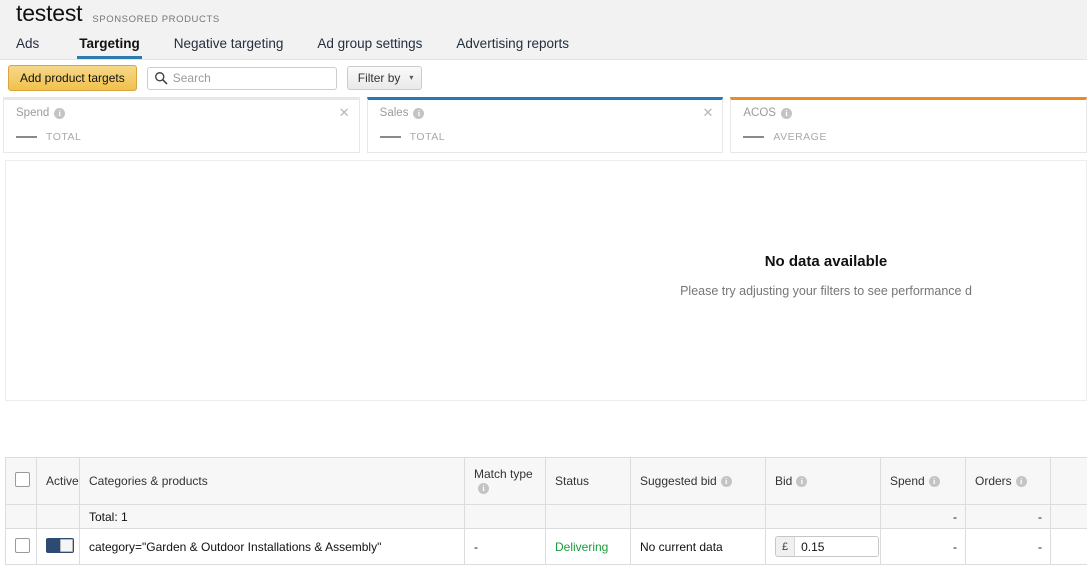 The width and height of the screenshot is (1087, 575). Describe the element at coordinates (588, 516) in the screenshot. I see `total-status-cell` at that location.